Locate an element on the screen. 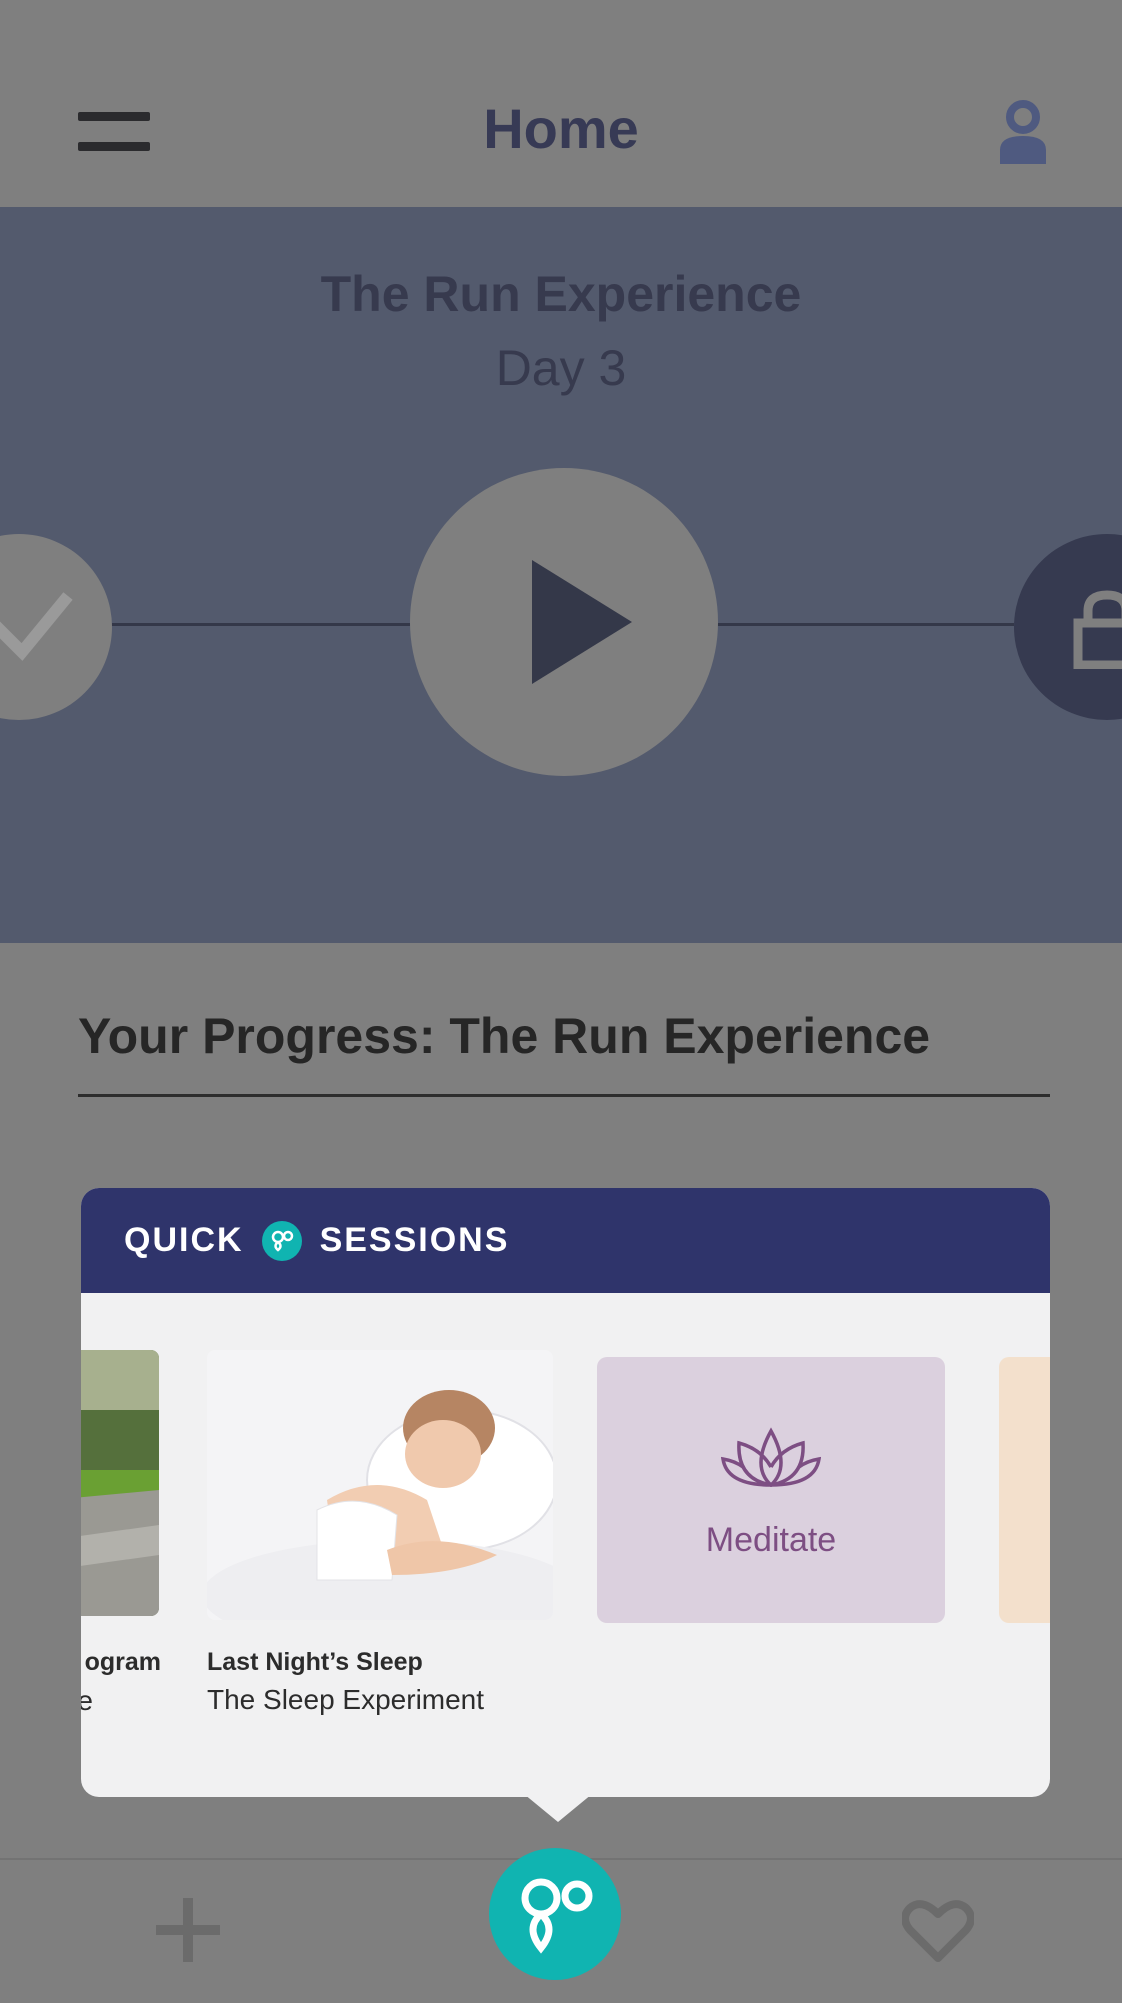 Image resolution: width=1122 pixels, height=2003 pixels. program-title: The Run Experience is located at coordinates (561, 294).